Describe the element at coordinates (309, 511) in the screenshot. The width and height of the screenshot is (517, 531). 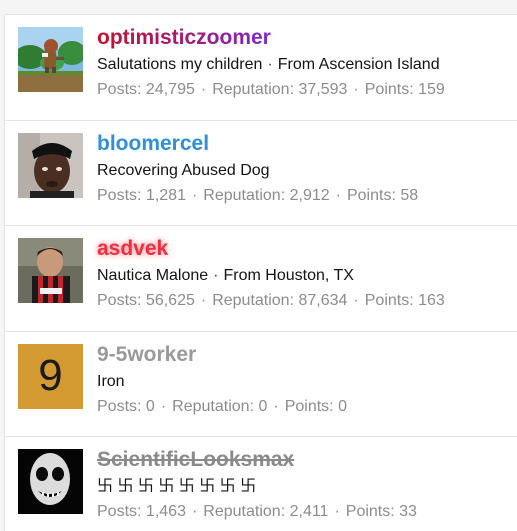
I see `reputation-count: 2,411` at that location.